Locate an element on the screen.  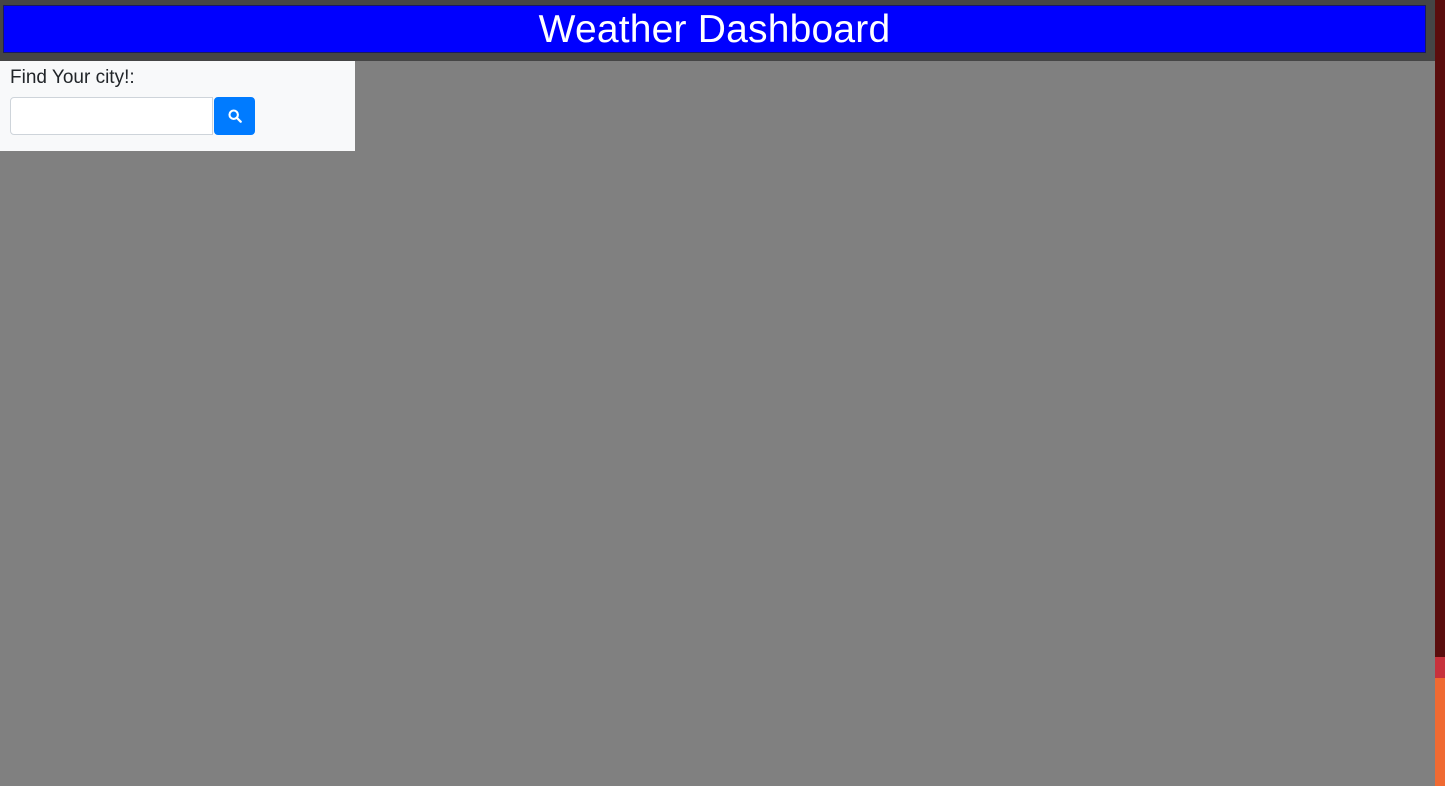
window-edge-orange-strip is located at coordinates (1440, 732).